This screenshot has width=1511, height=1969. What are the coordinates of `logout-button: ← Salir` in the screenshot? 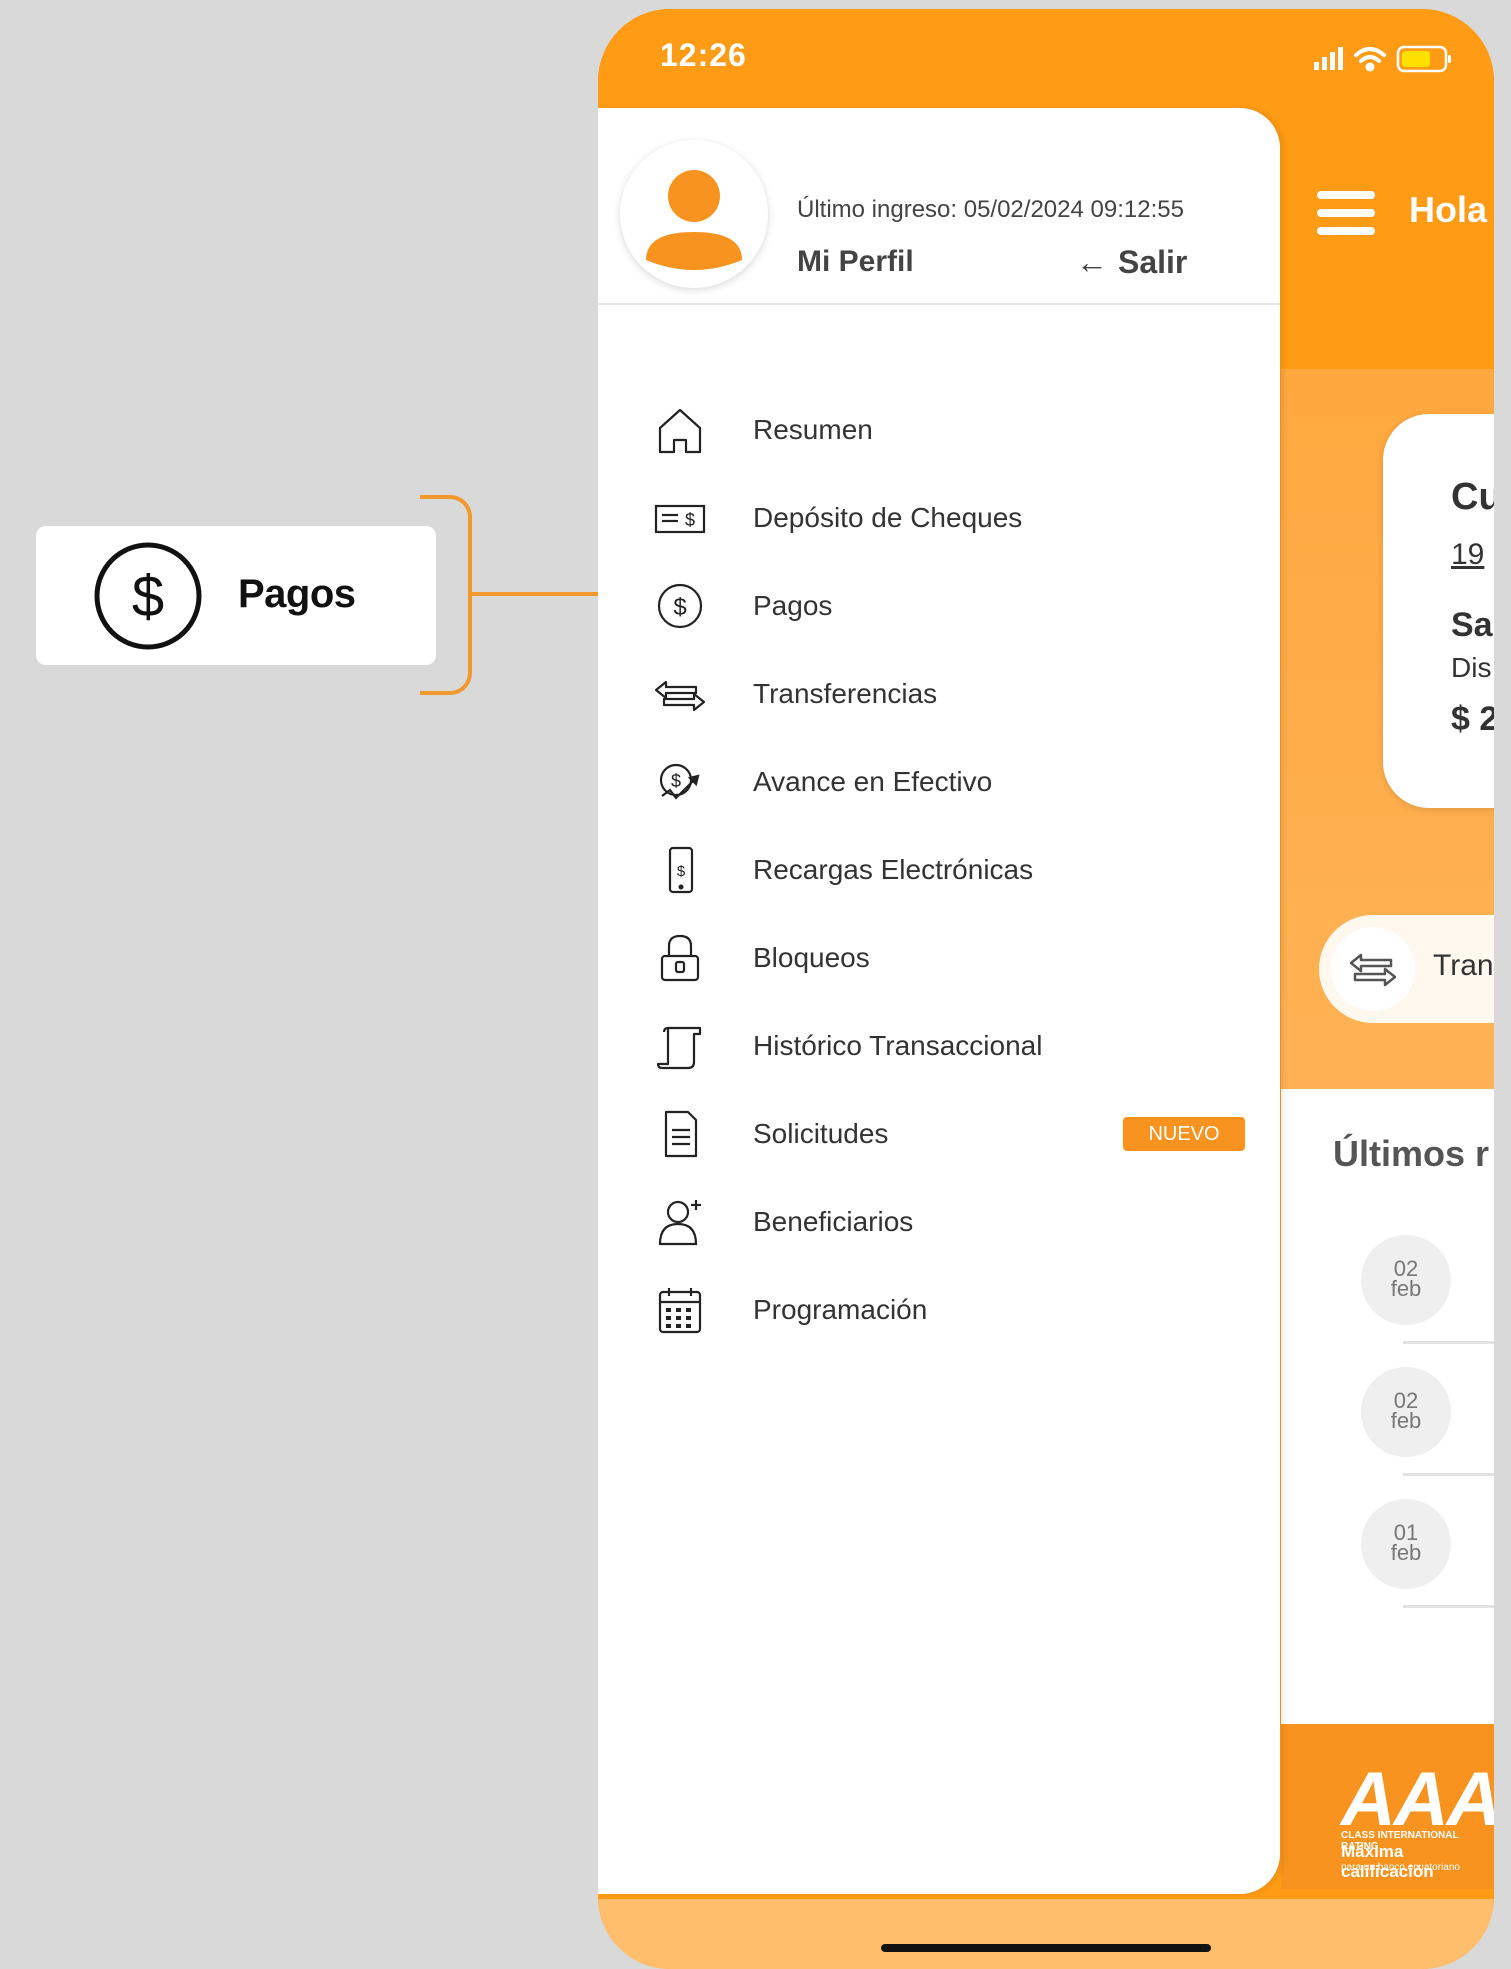 It's located at (1131, 262).